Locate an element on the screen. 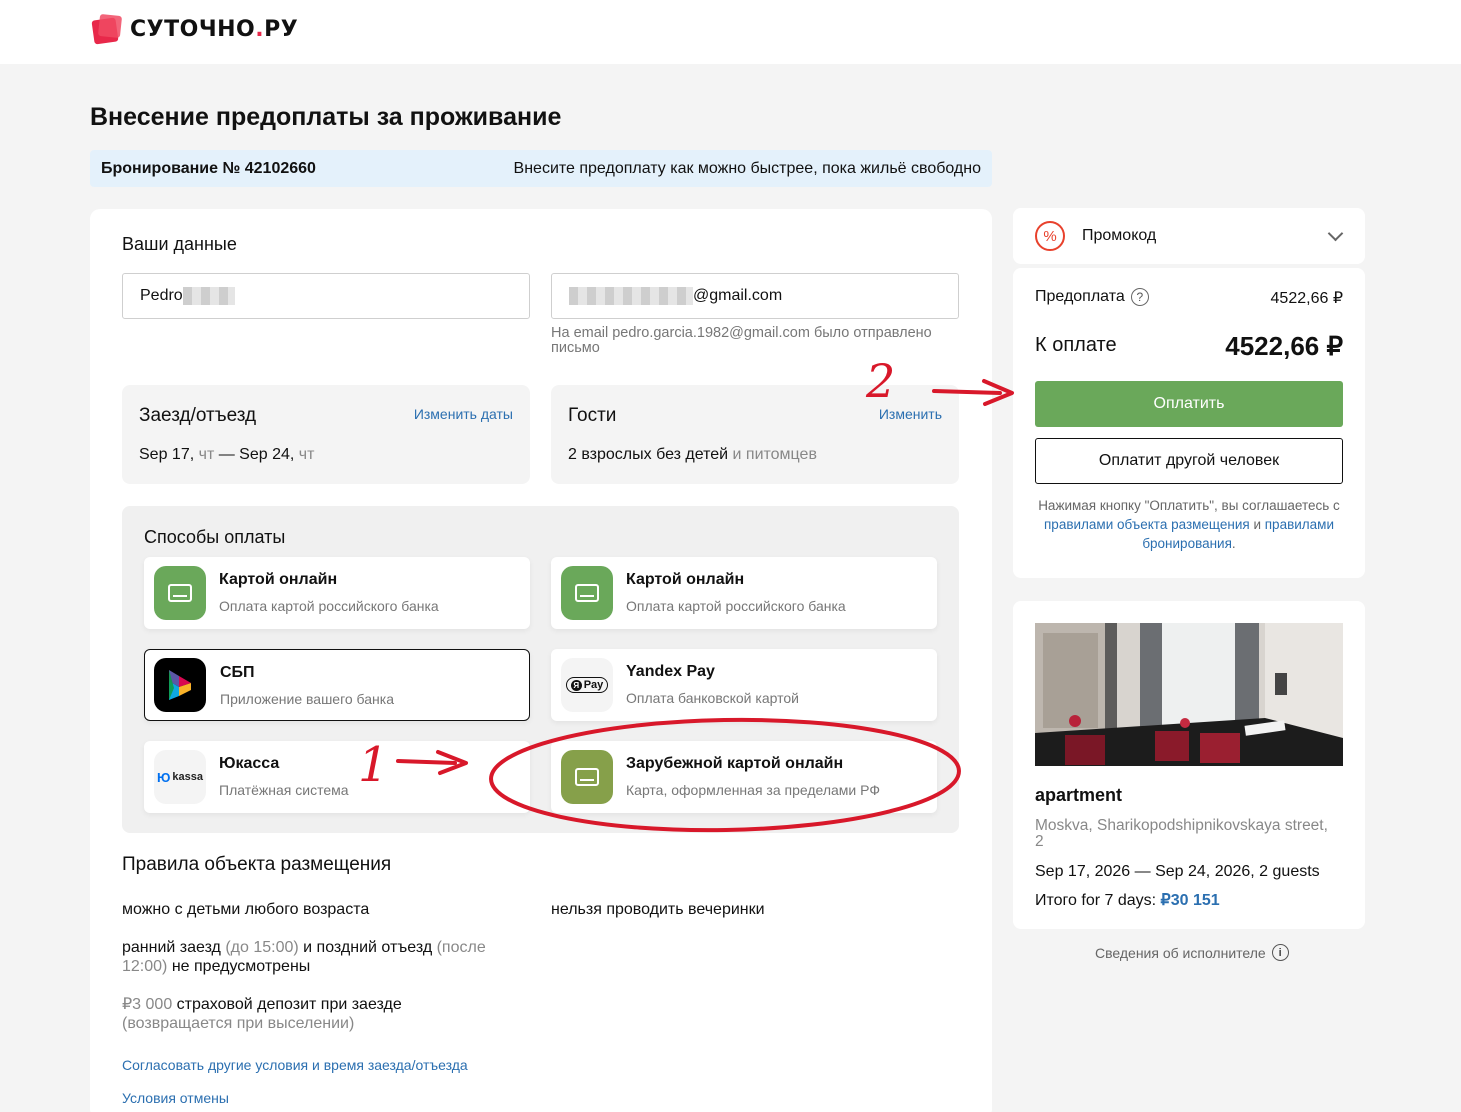  email-value: @gmail.com is located at coordinates (738, 295).